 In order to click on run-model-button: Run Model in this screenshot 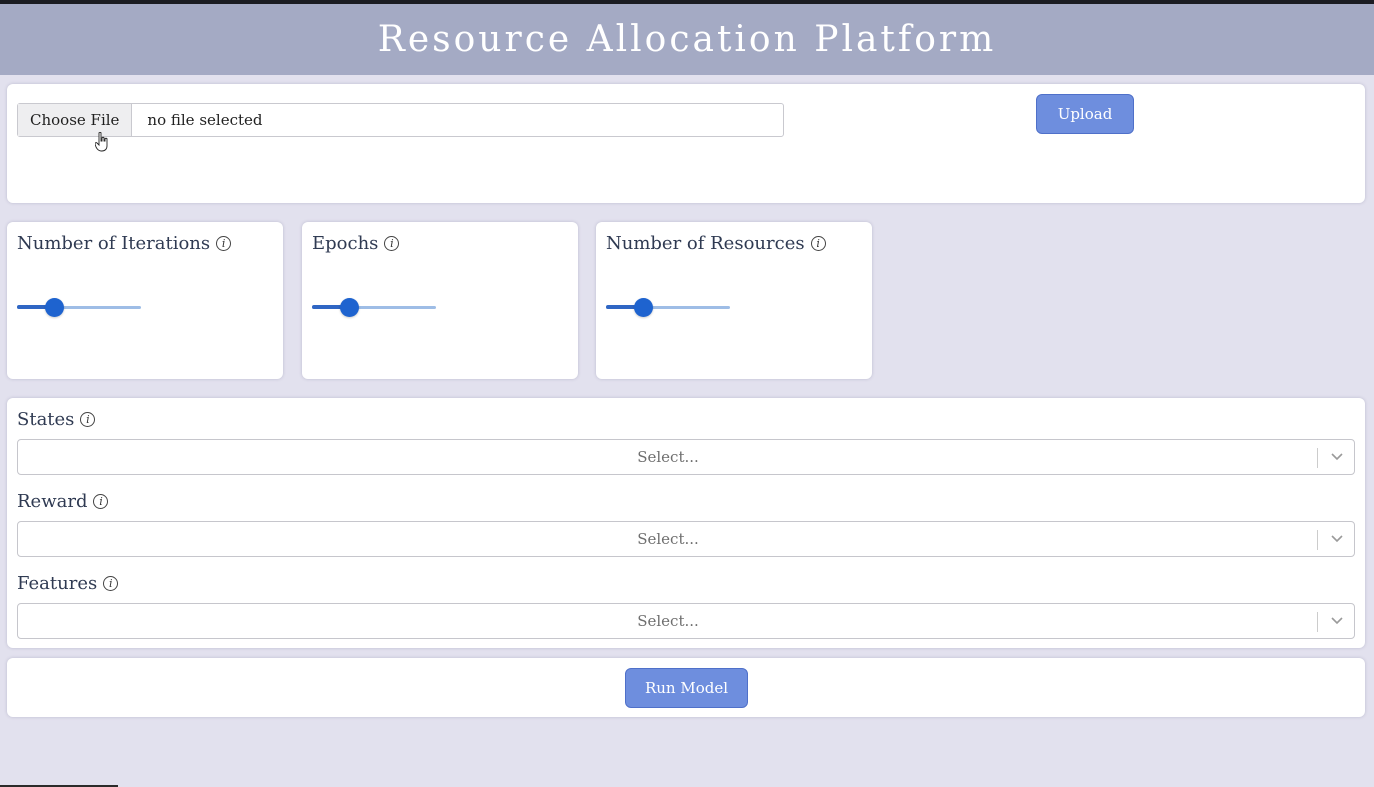, I will do `click(686, 688)`.